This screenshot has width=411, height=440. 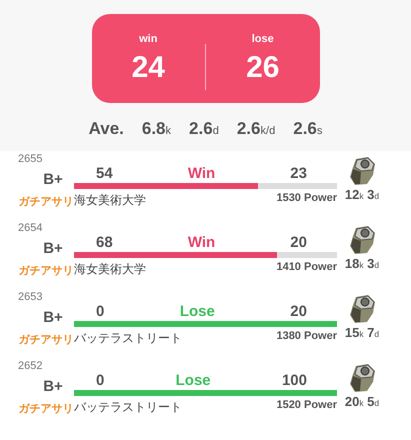 What do you see at coordinates (263, 38) in the screenshot?
I see `lose-label: lose` at bounding box center [263, 38].